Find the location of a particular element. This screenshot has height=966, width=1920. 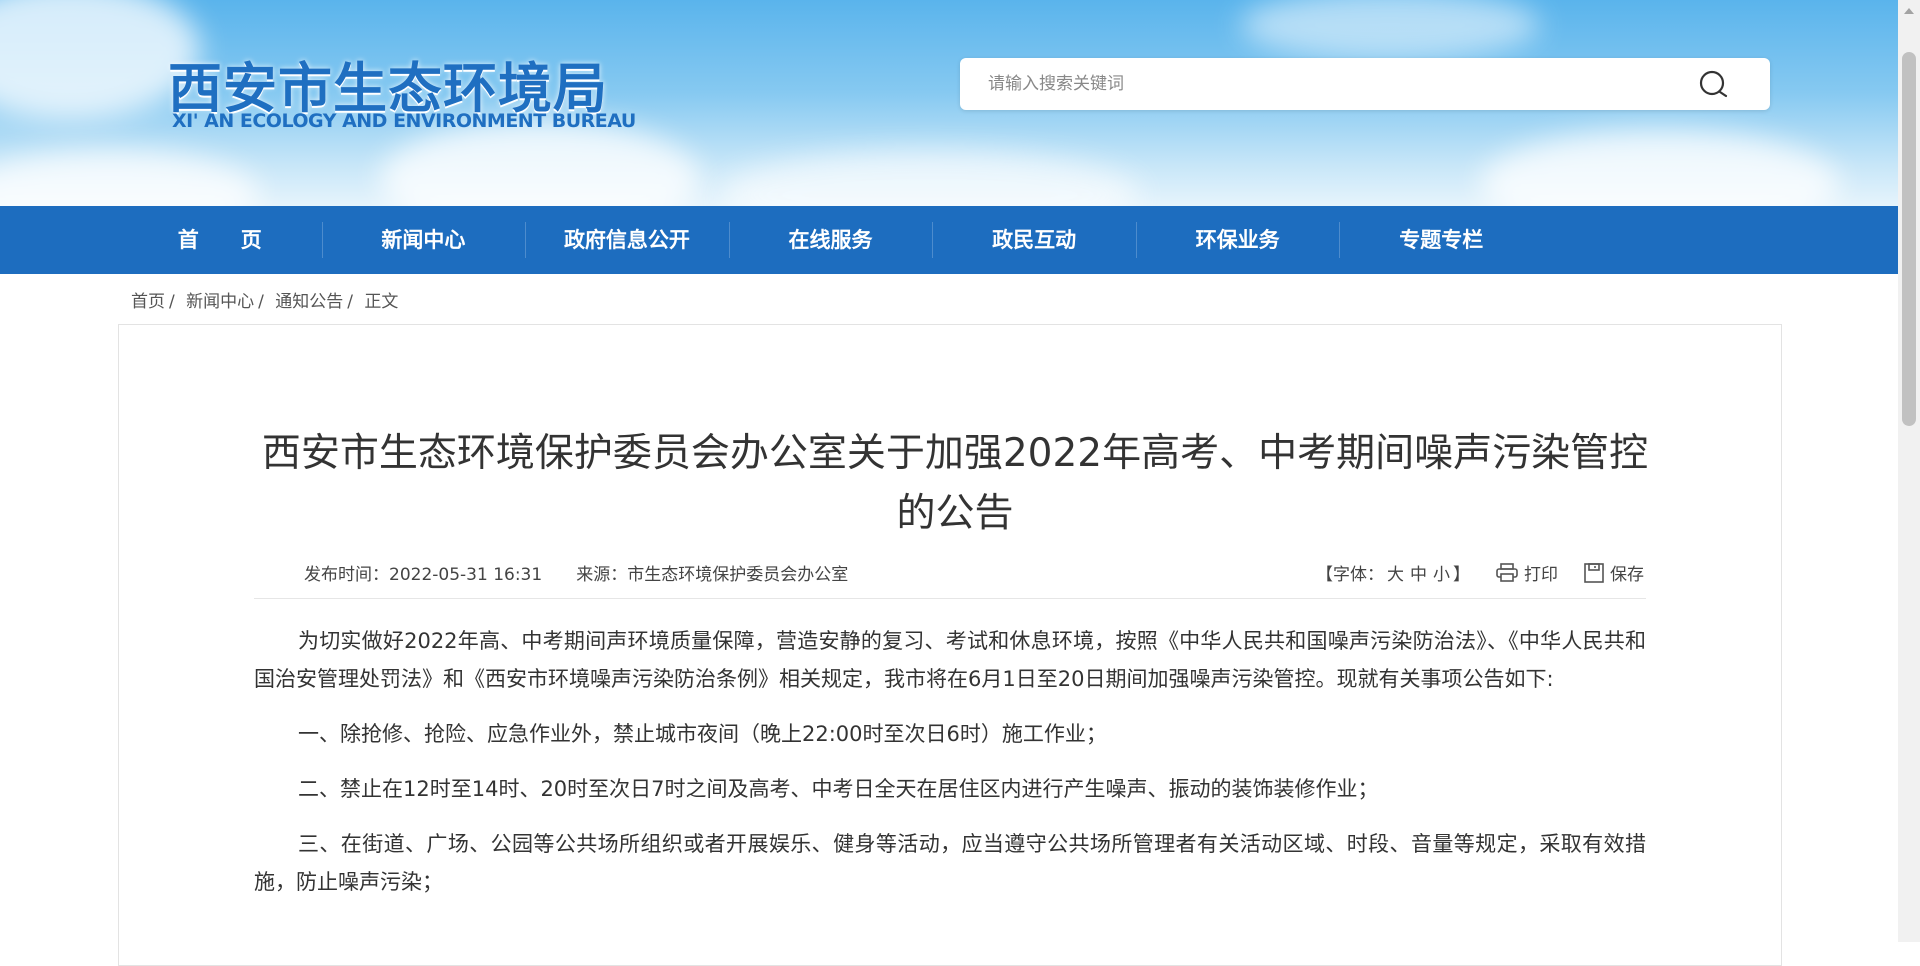

article-tools: 【字体：大中小】 打印 保存 is located at coordinates (1480, 572).